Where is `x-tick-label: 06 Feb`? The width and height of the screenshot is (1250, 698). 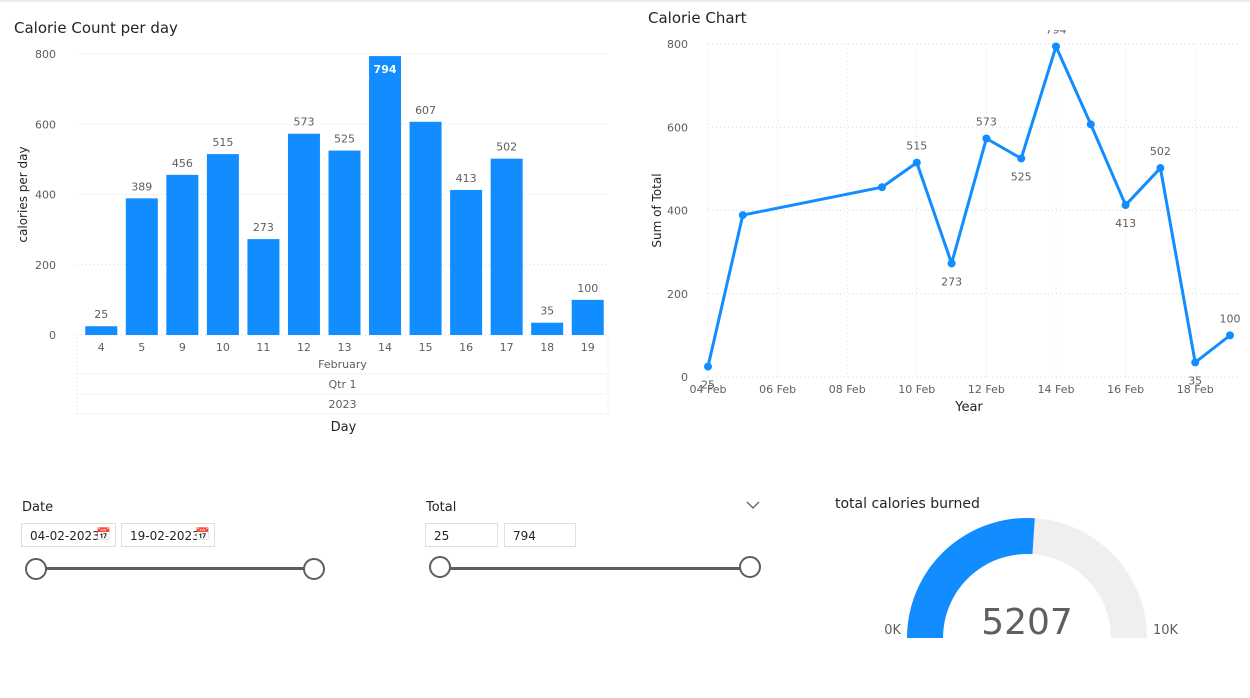 x-tick-label: 06 Feb is located at coordinates (777, 389).